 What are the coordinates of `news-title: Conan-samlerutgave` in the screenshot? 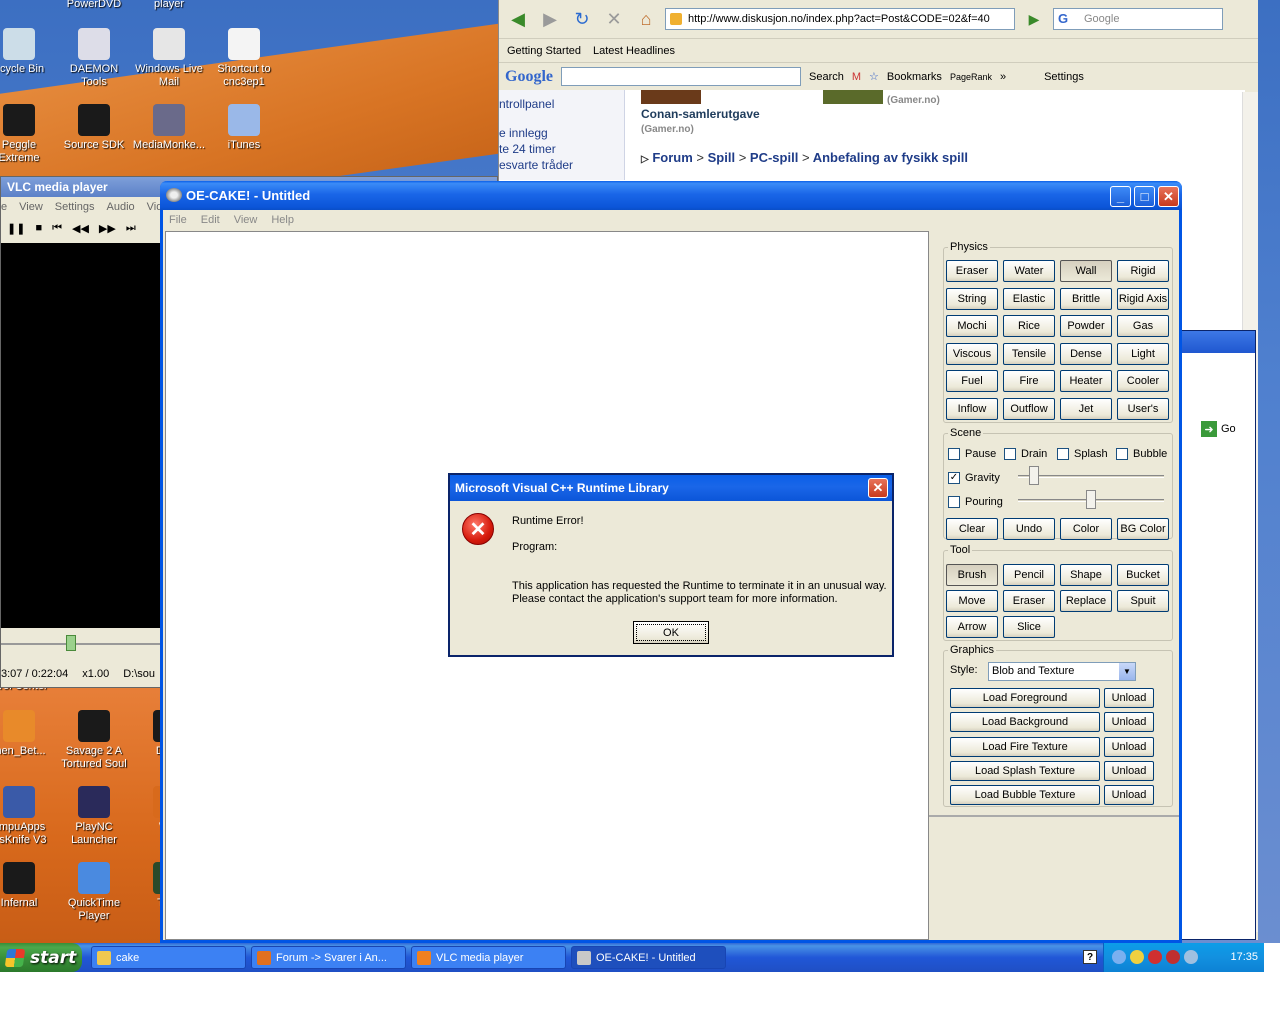 It's located at (700, 114).